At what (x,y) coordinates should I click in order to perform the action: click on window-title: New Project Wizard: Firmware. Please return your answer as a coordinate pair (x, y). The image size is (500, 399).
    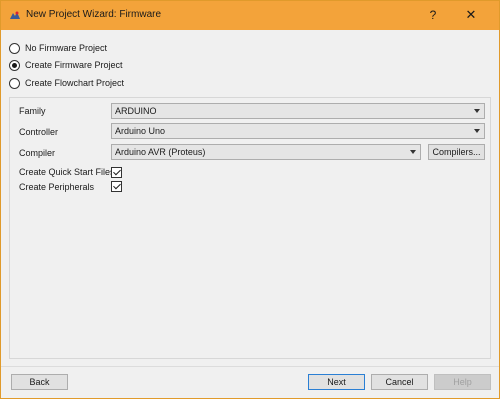
    Looking at the image, I should click on (94, 14).